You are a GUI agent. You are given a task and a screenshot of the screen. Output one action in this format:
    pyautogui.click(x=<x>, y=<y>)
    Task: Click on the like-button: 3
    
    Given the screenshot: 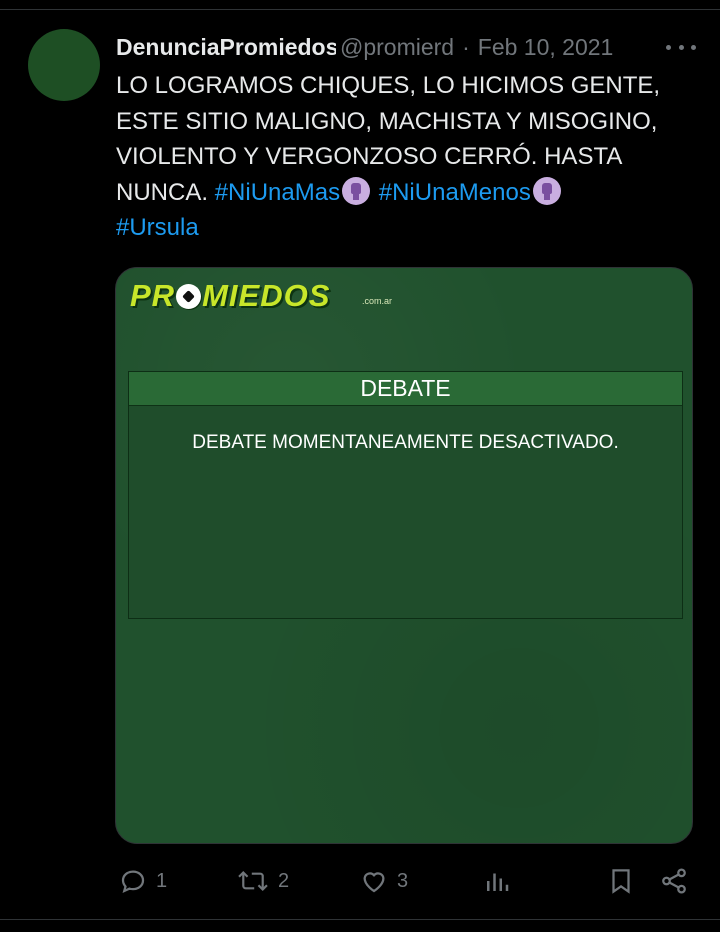 What is the action you would take?
    pyautogui.click(x=383, y=881)
    